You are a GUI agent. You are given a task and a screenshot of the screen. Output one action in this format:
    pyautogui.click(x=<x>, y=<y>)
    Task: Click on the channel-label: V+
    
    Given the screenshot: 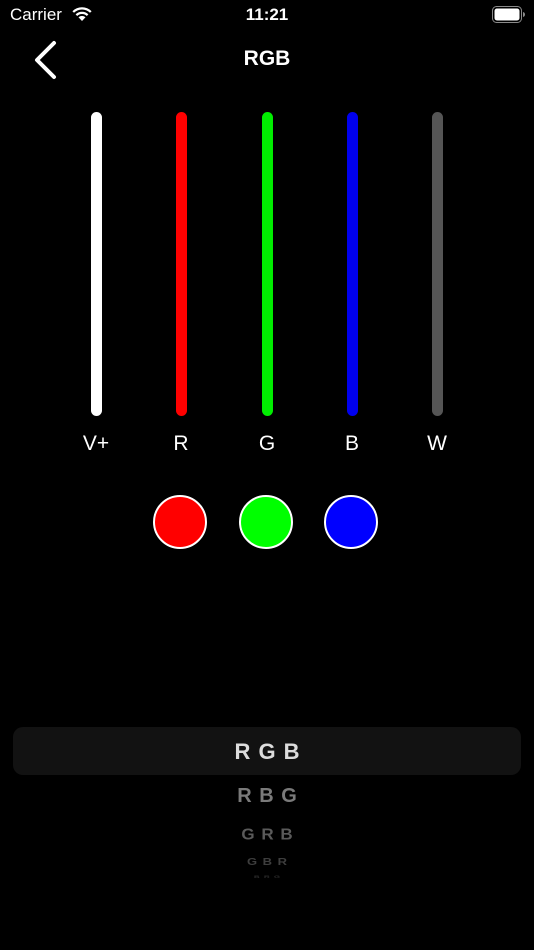 What is the action you would take?
    pyautogui.click(x=96, y=443)
    